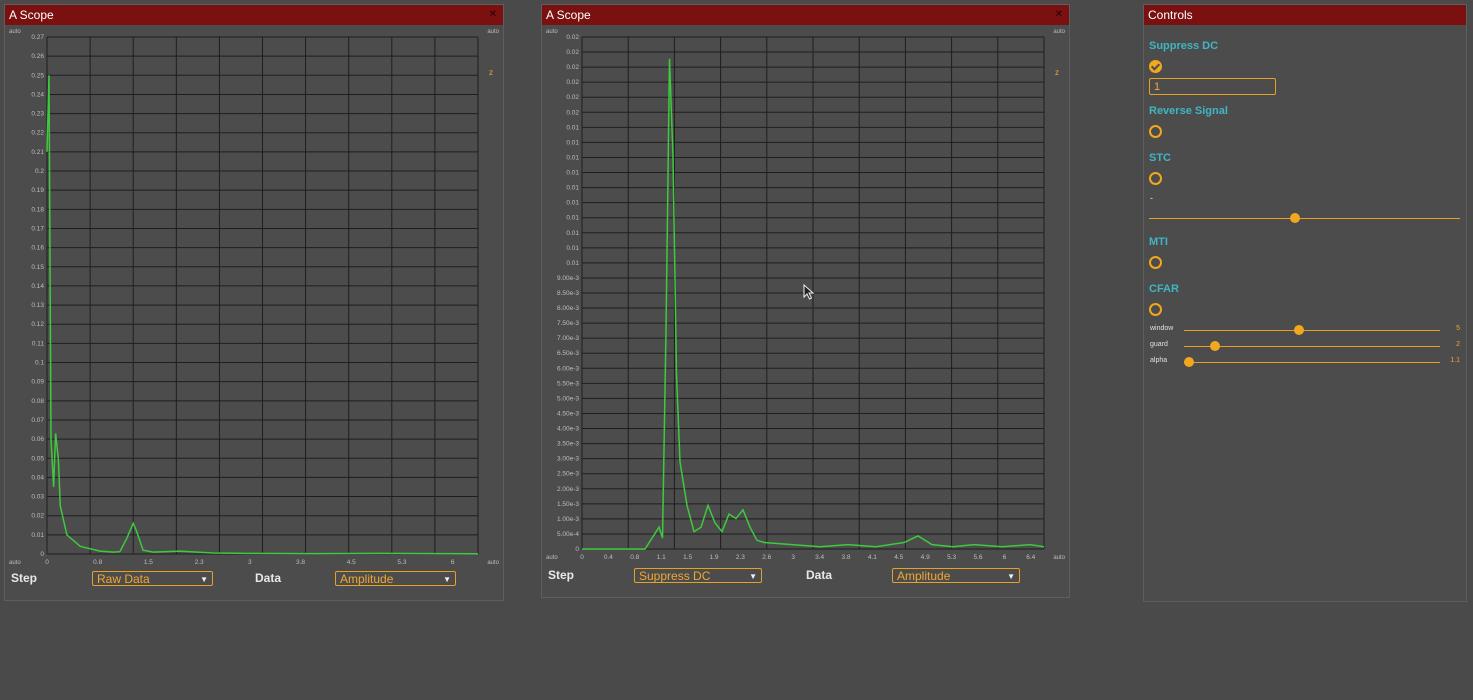  Describe the element at coordinates (1212, 86) in the screenshot. I see `suppress-dc-input: 1` at that location.